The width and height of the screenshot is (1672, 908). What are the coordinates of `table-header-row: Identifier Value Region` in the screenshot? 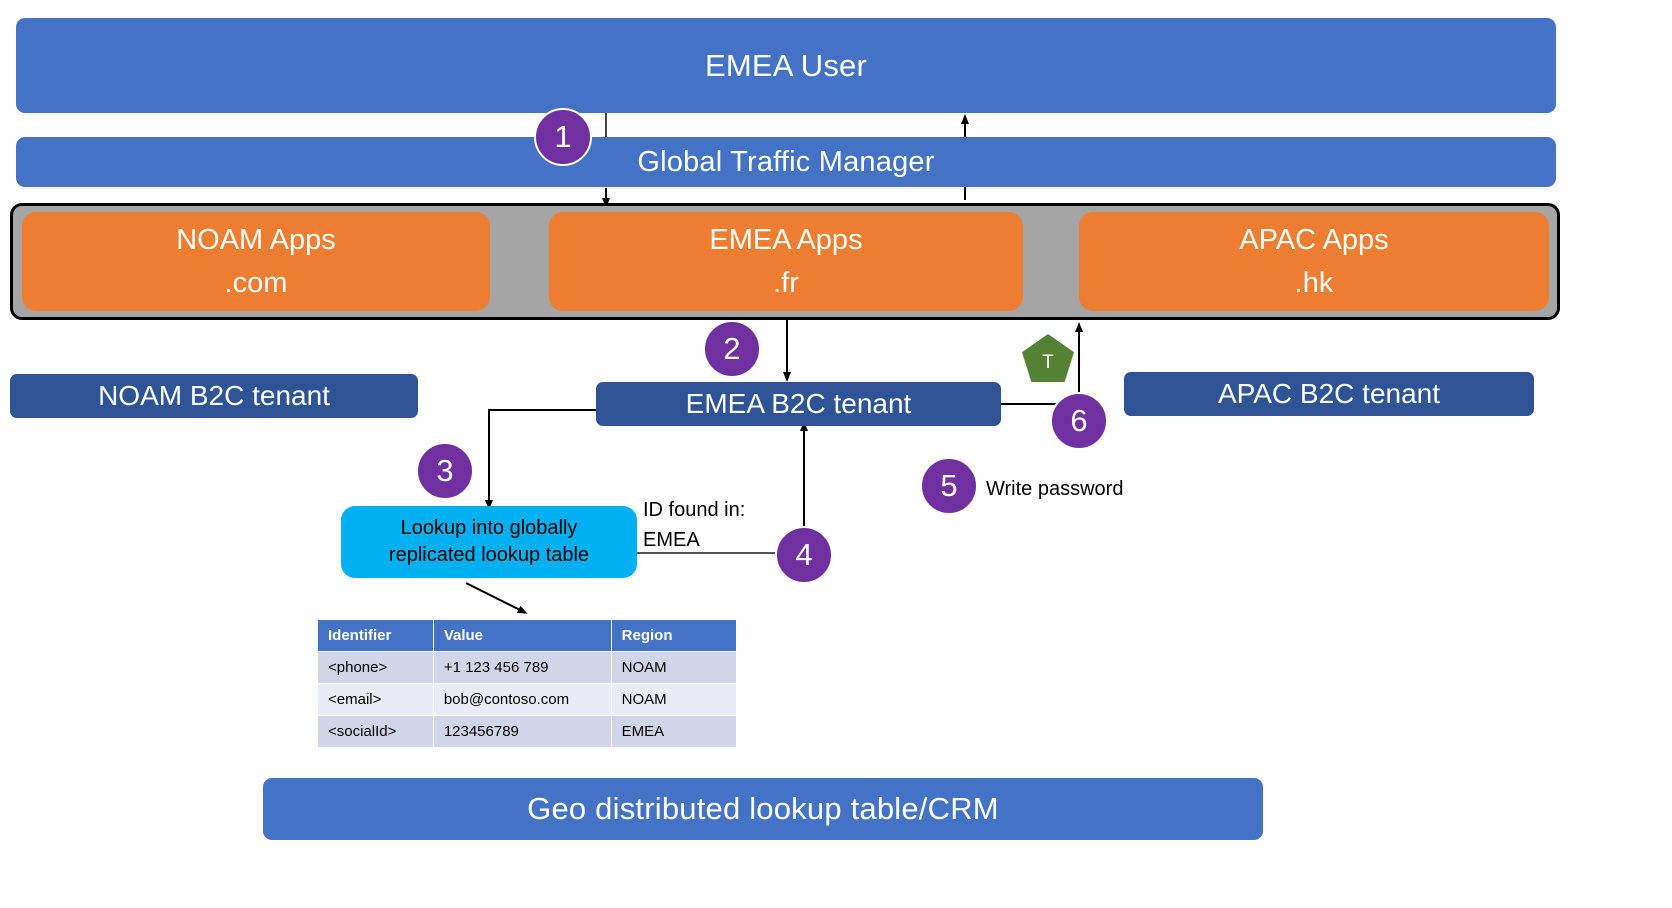 It's located at (527, 635).